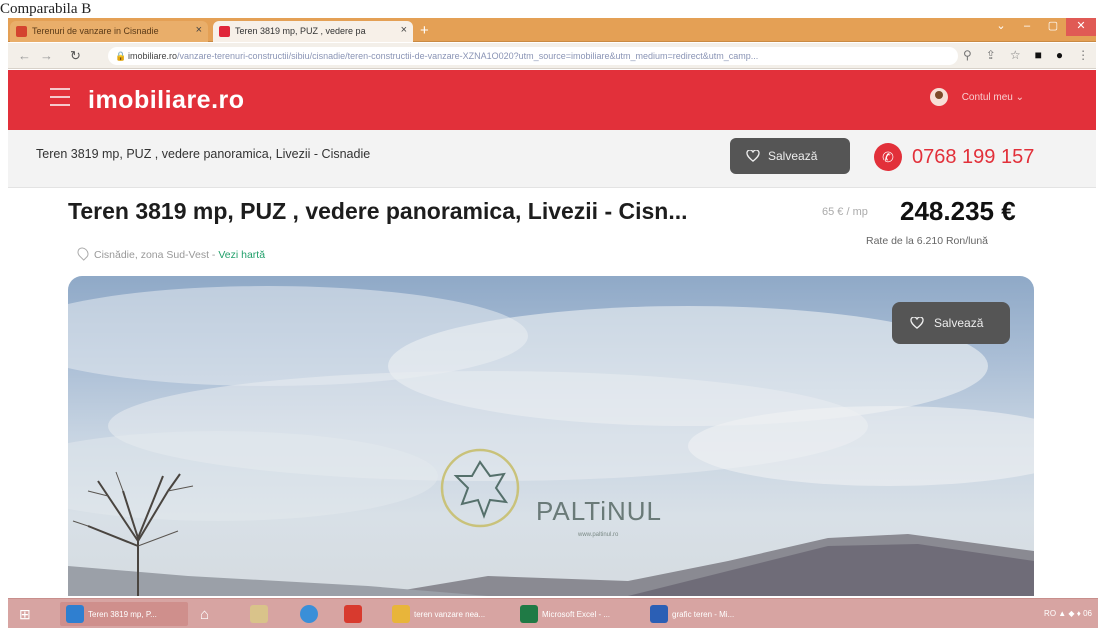  I want to click on photo-save-button: Salvează, so click(951, 323).